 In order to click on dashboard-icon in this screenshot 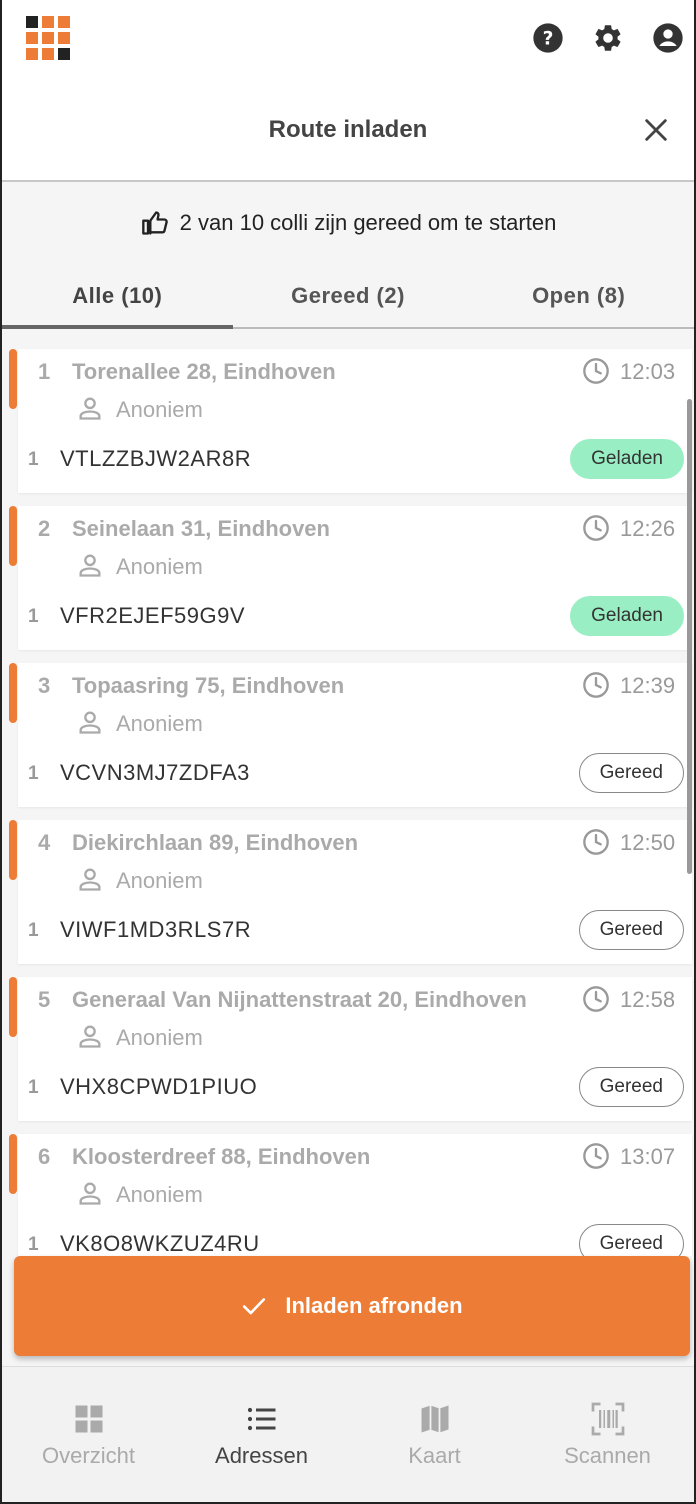, I will do `click(88, 1419)`.